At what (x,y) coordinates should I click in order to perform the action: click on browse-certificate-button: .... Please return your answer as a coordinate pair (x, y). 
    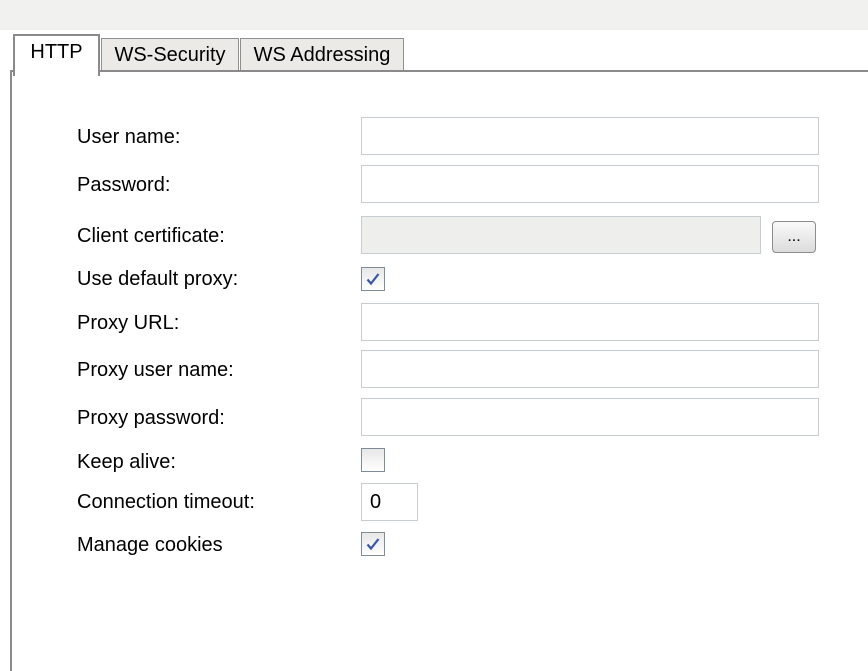
    Looking at the image, I should click on (794, 237).